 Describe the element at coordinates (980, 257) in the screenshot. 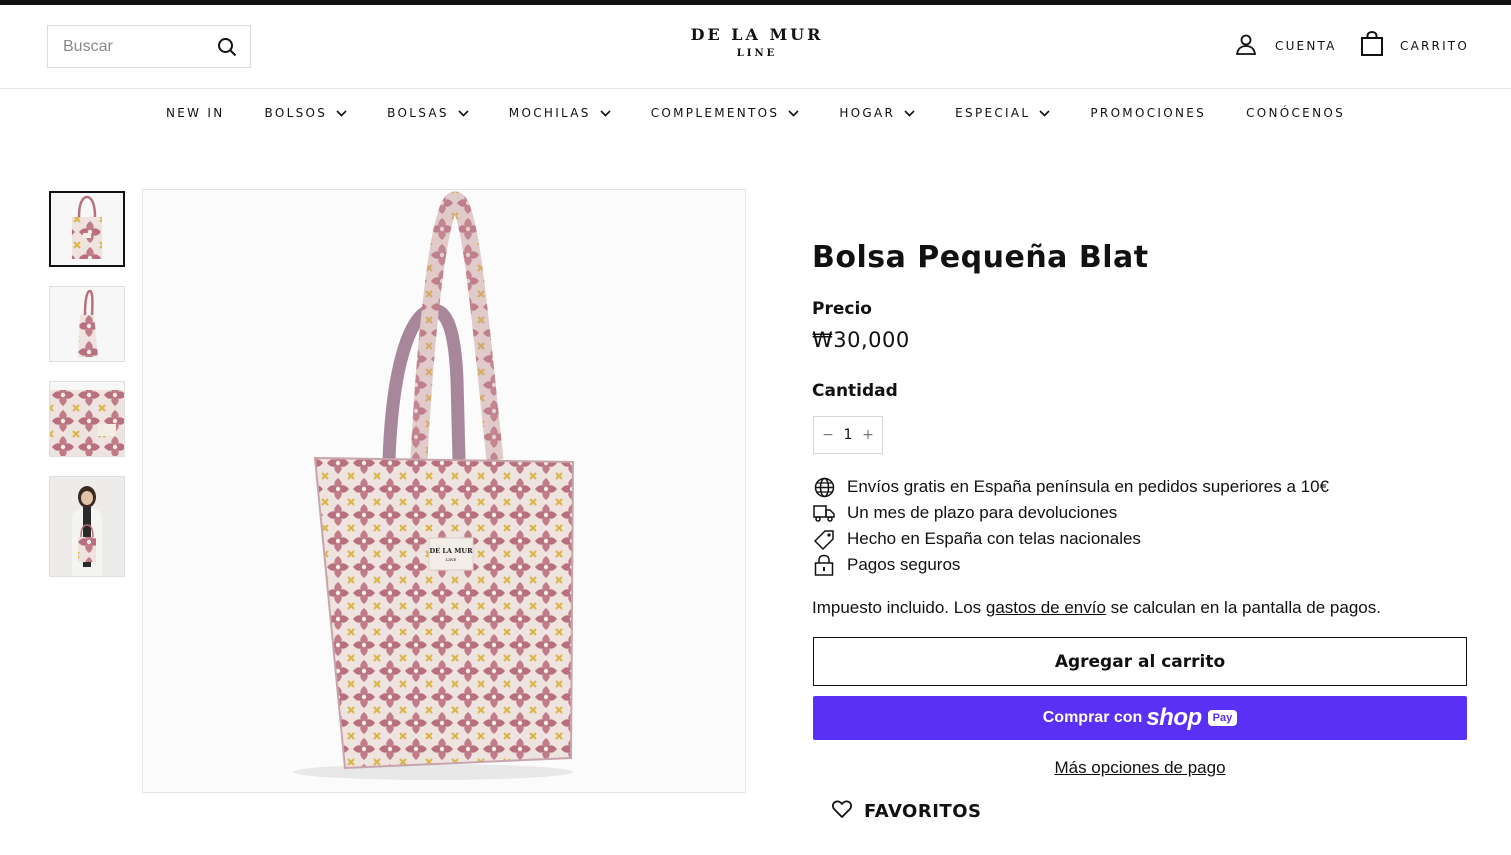

I see `product-title: Bolsa Pequeña Blat` at that location.